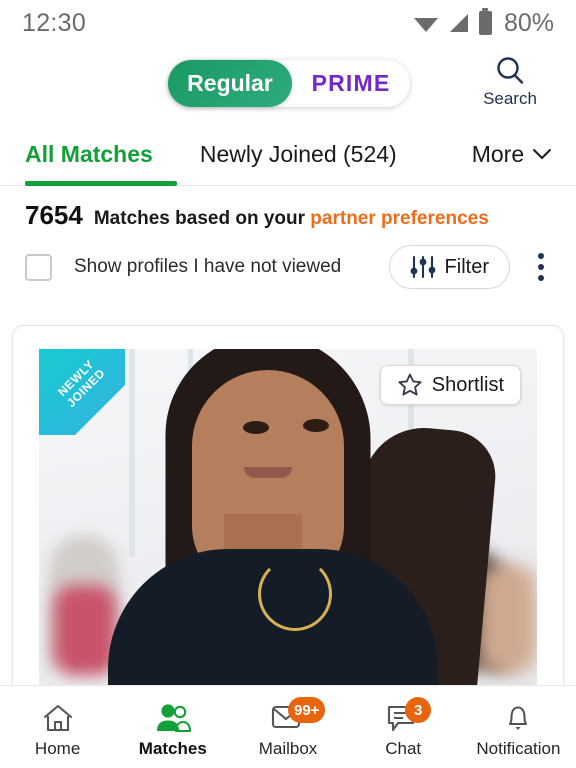 The height and width of the screenshot is (768, 576). Describe the element at coordinates (510, 70) in the screenshot. I see `search-icon` at that location.